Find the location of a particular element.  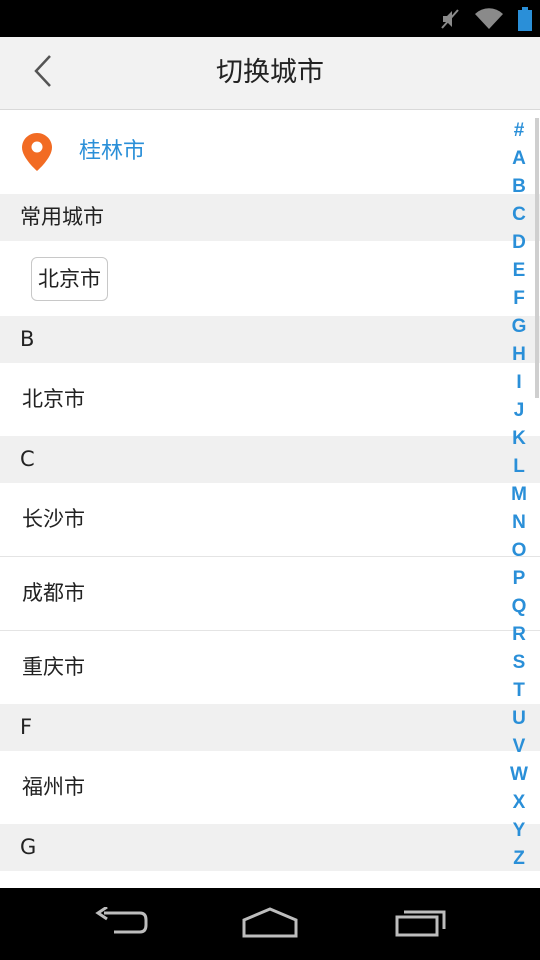

nav-back-button is located at coordinates (121, 924).